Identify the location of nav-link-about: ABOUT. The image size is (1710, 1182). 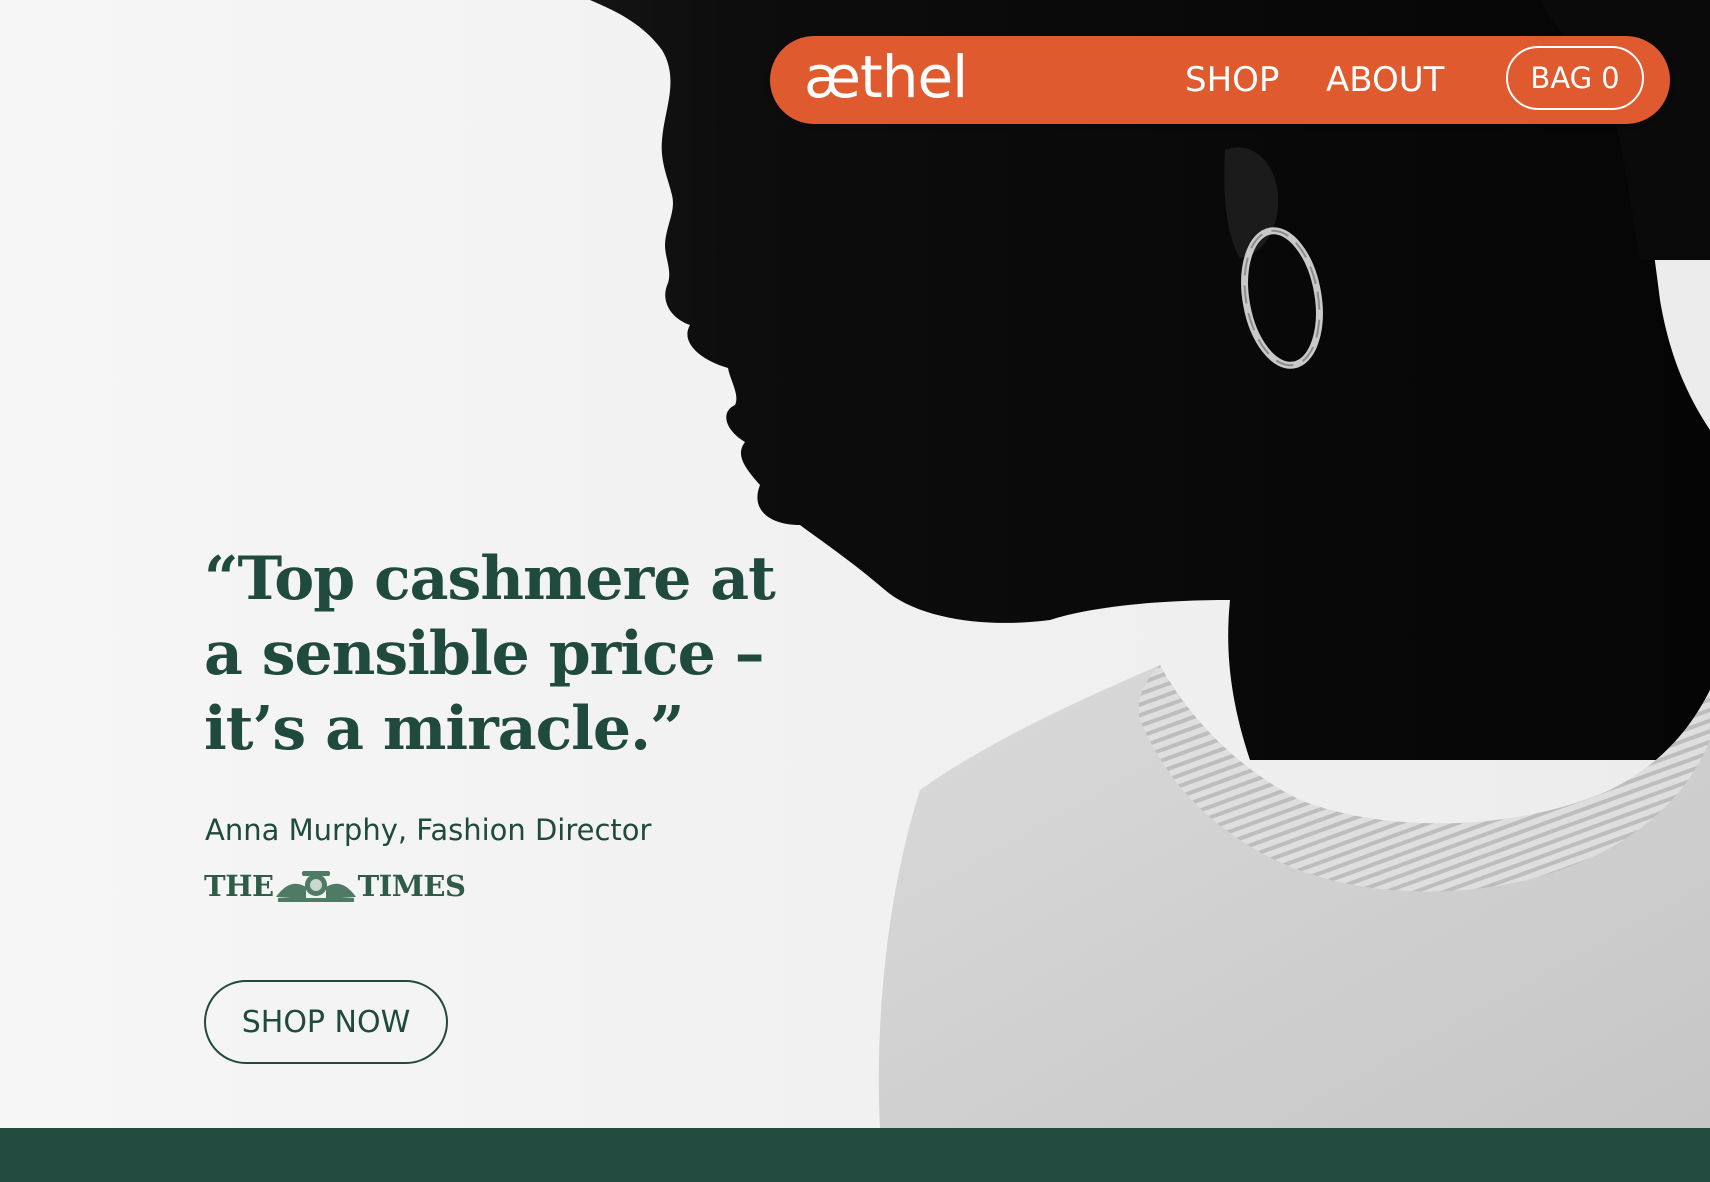
(1385, 80).